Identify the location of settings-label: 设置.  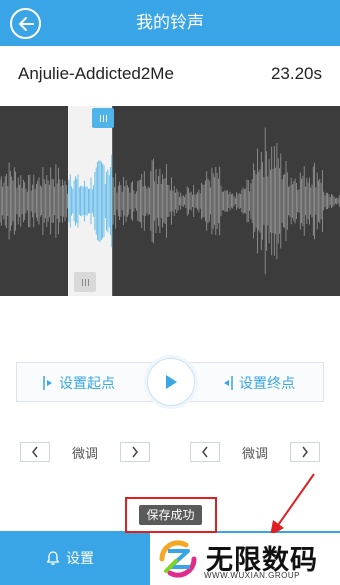
(80, 559).